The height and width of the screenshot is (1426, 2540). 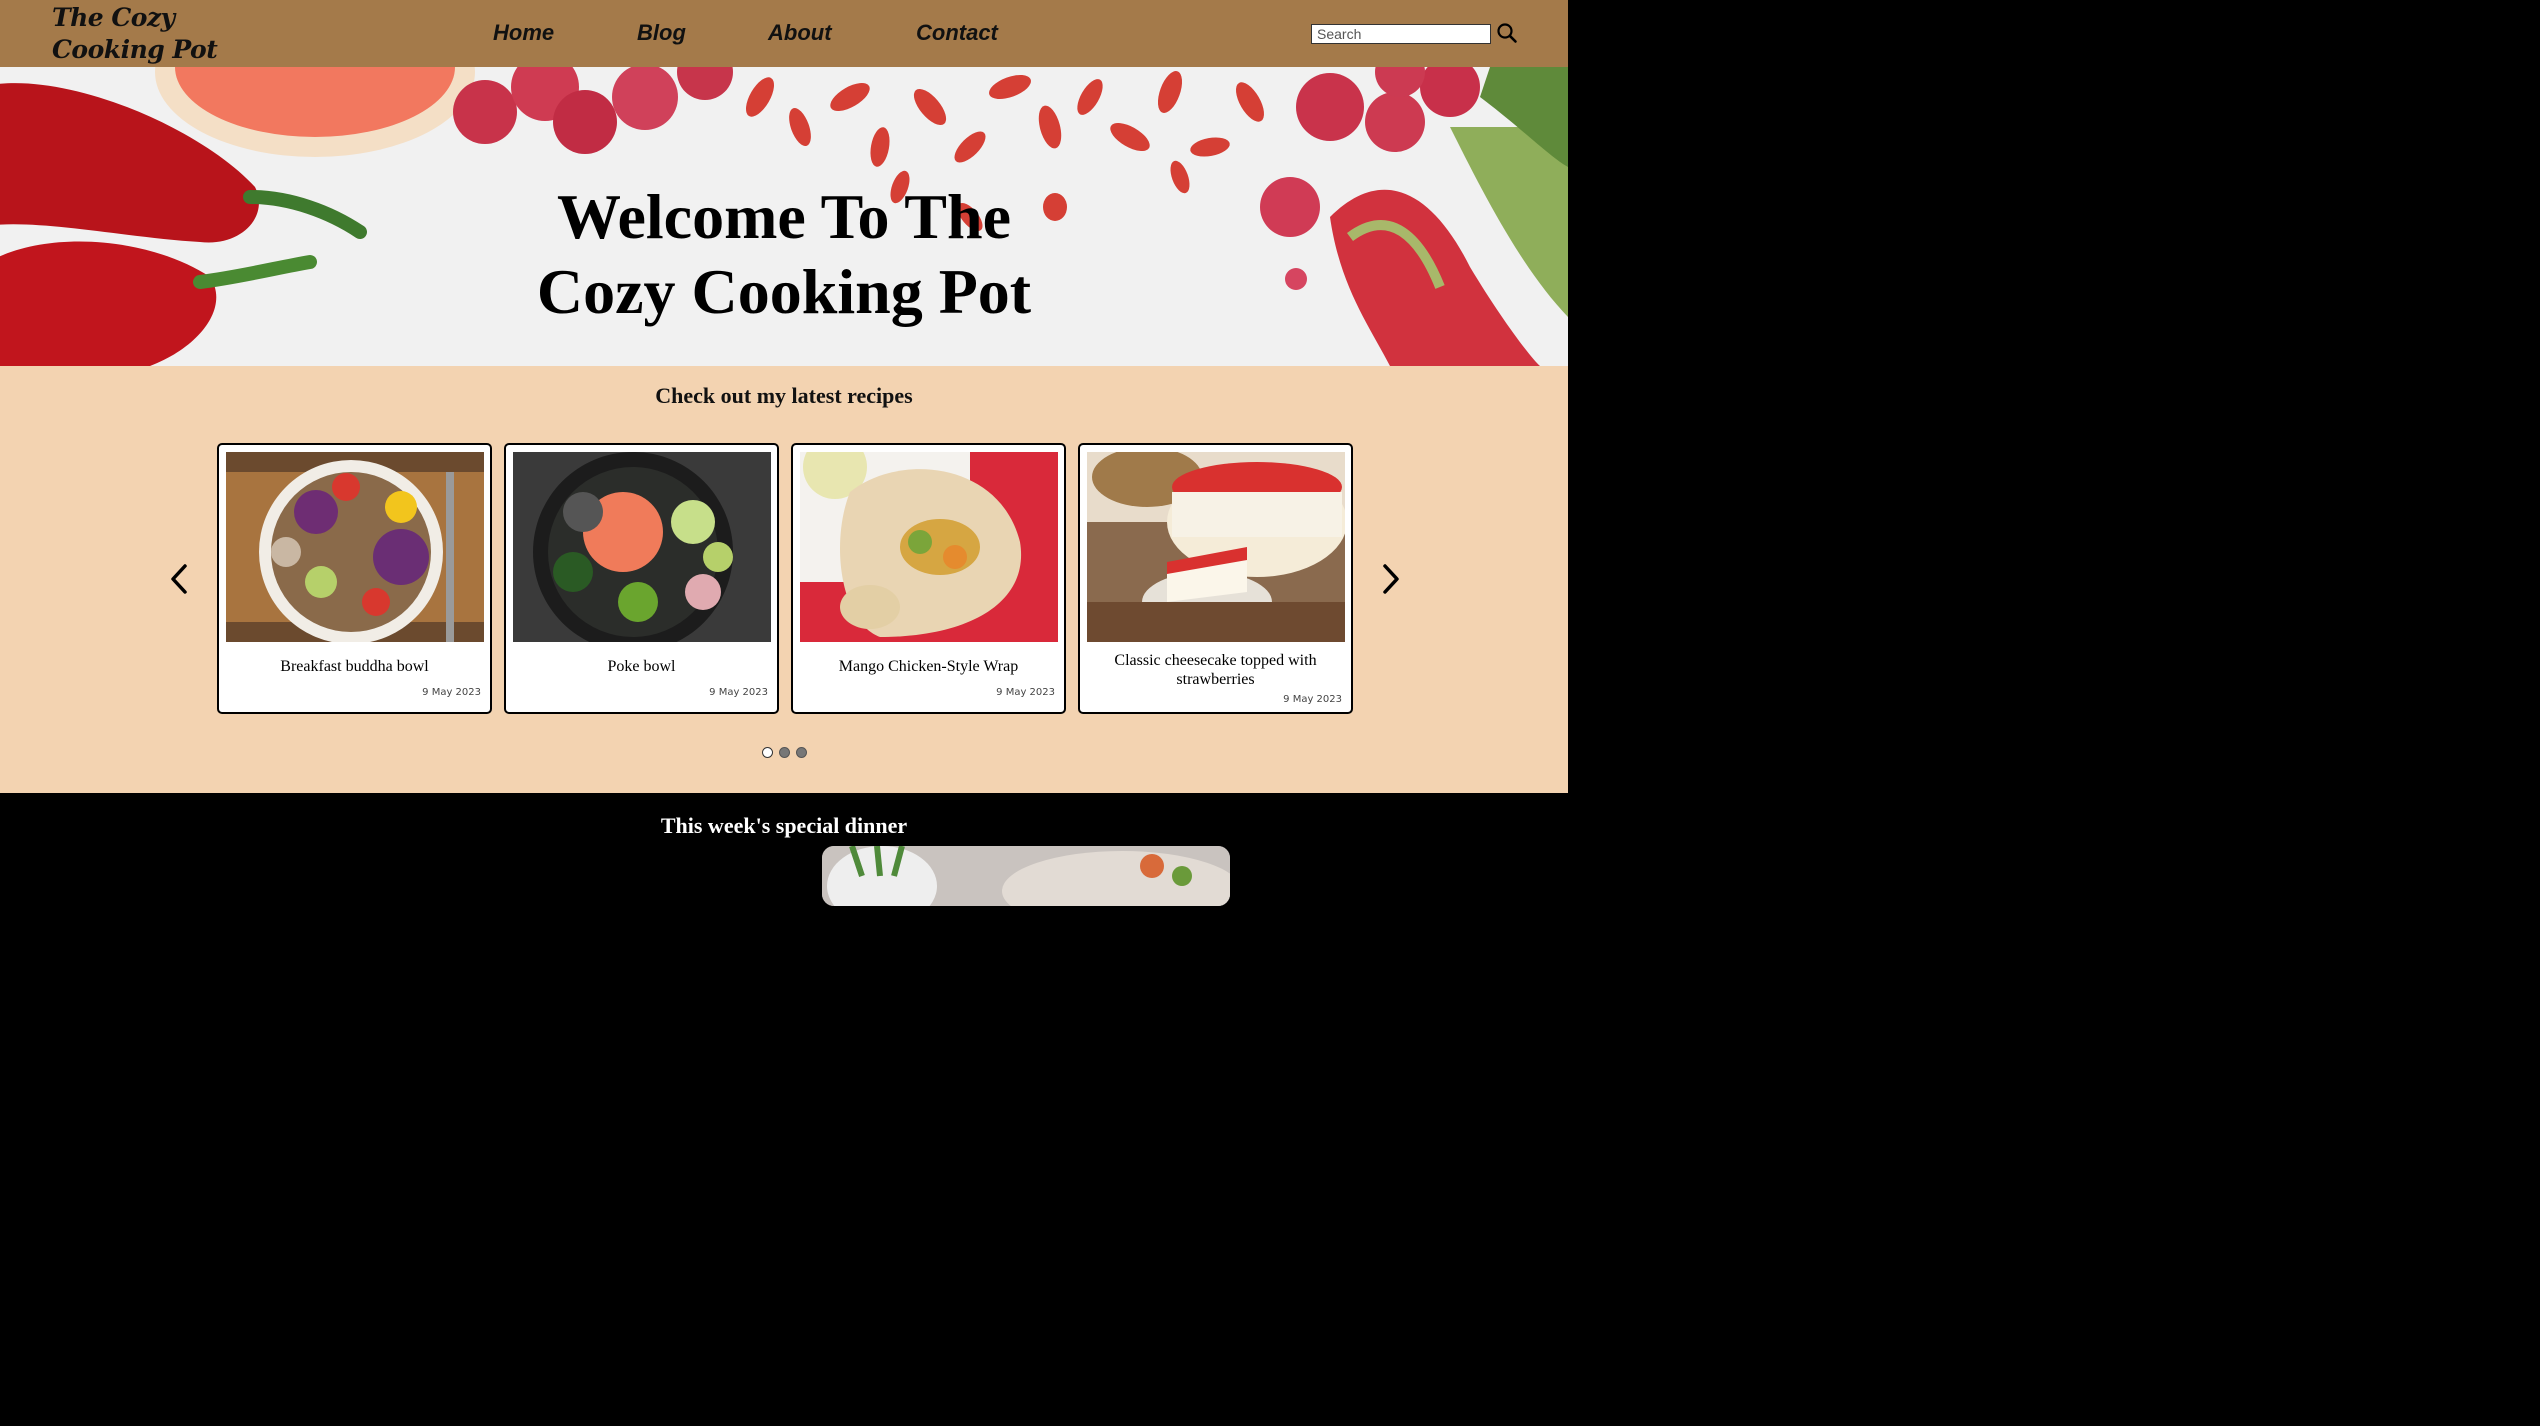 I want to click on logo-line-2: Cooking Pot, so click(x=135, y=49).